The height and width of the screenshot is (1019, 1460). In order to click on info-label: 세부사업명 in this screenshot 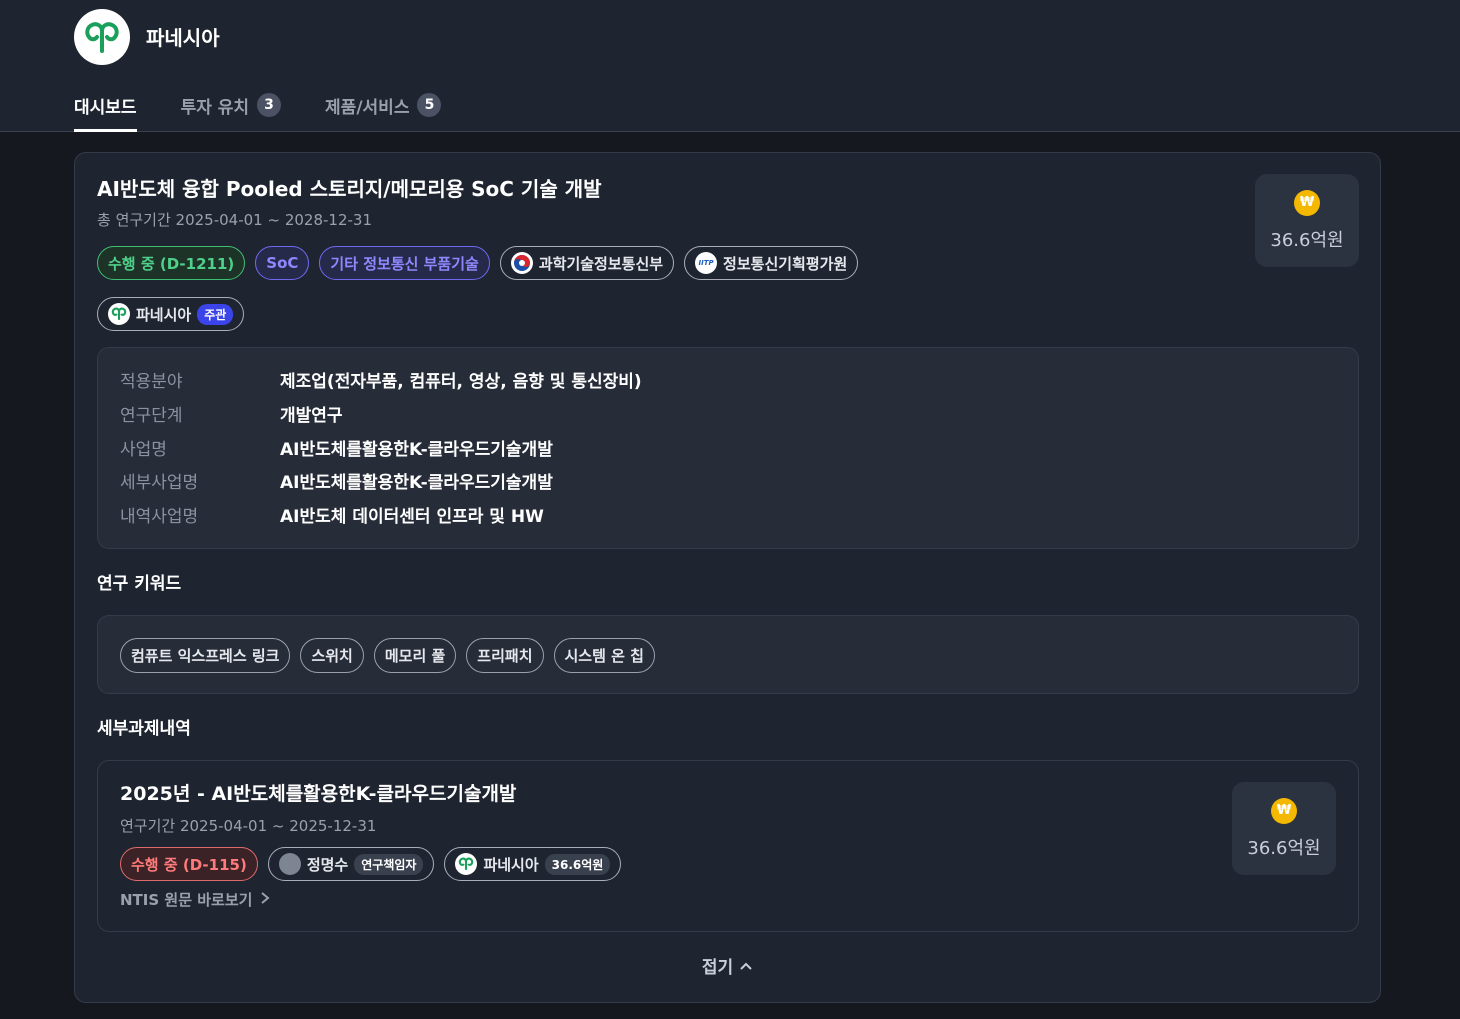, I will do `click(159, 483)`.